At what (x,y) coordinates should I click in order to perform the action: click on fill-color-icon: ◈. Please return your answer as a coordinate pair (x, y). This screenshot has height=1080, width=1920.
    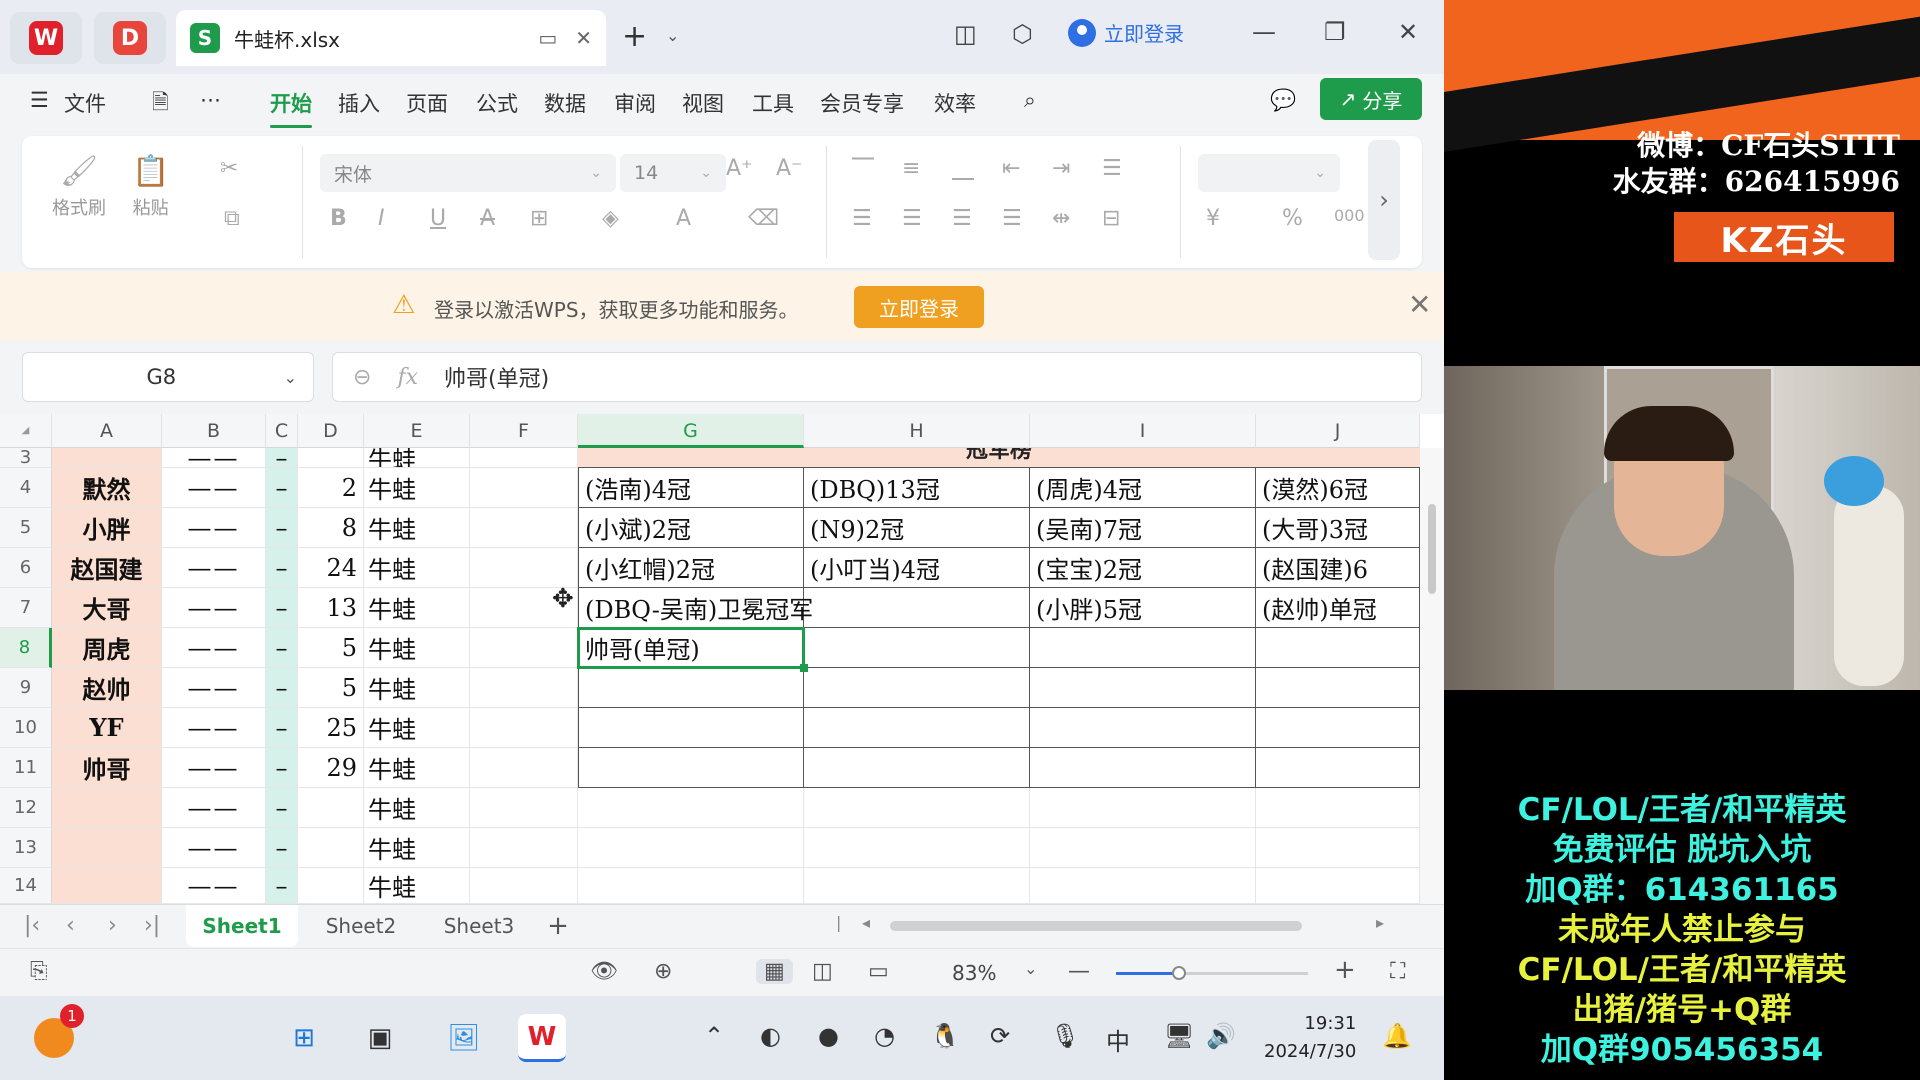
    Looking at the image, I should click on (610, 218).